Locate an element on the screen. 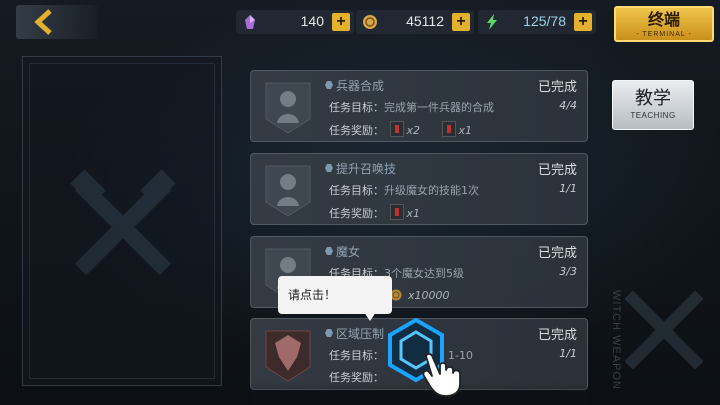 The image size is (720, 405). mission-goal-row: 任务目标：升级魔女的技能1次 is located at coordinates (404, 190).